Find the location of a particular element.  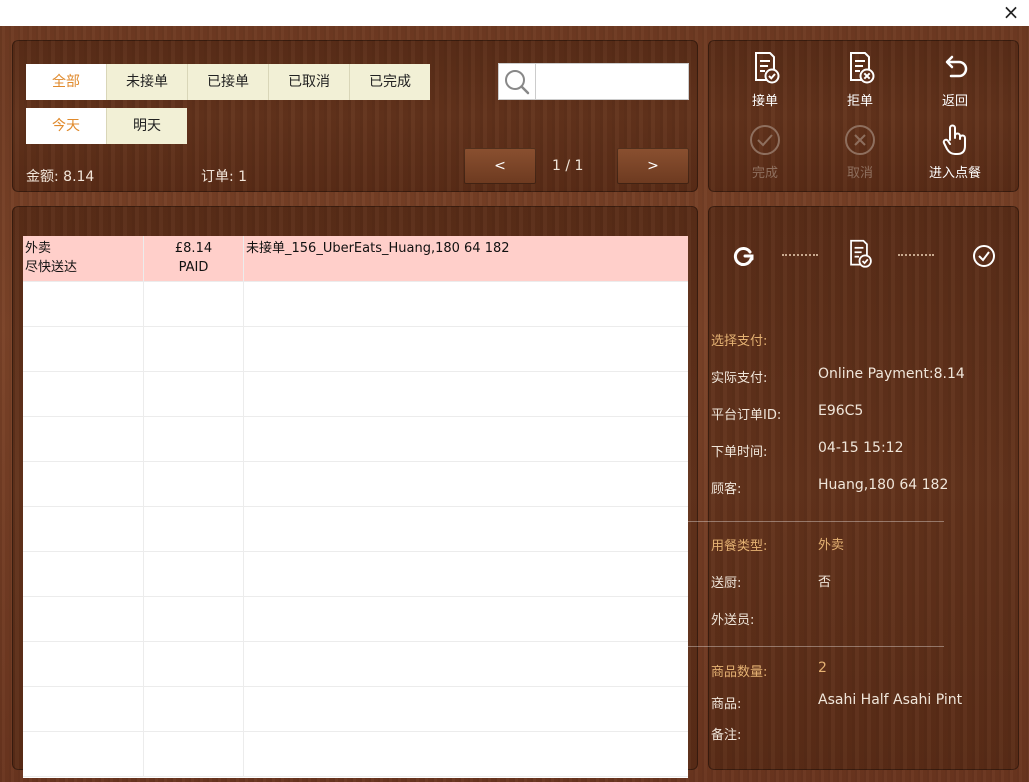

order-accepted-icon is located at coordinates (861, 253).